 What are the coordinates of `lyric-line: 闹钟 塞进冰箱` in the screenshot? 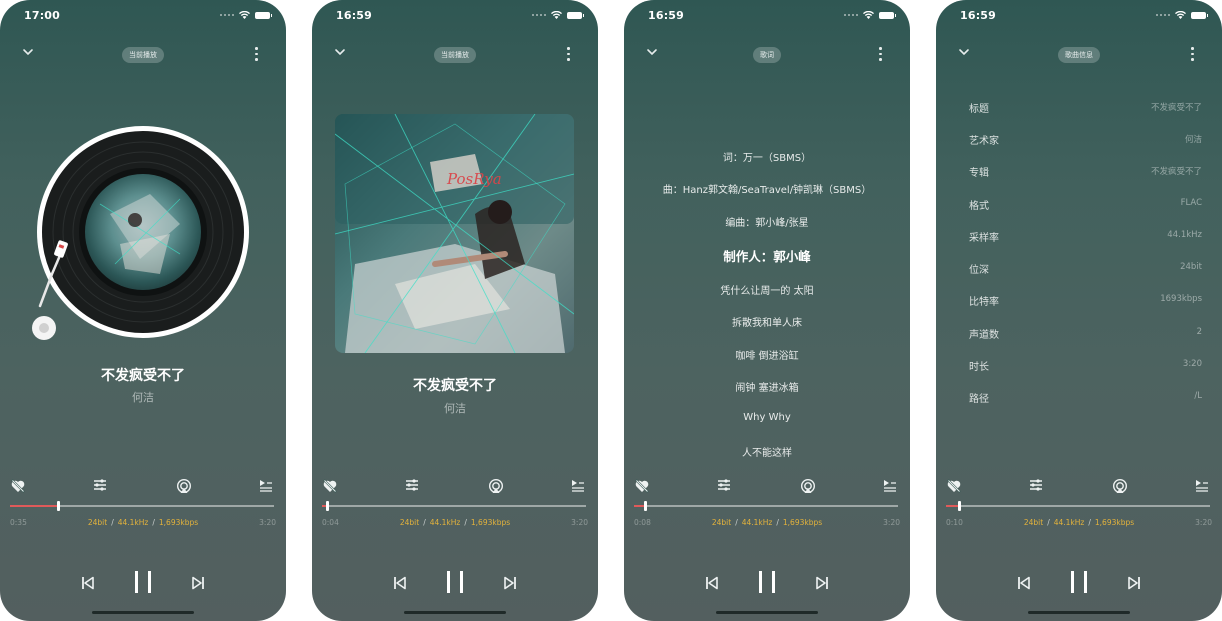 It's located at (767, 386).